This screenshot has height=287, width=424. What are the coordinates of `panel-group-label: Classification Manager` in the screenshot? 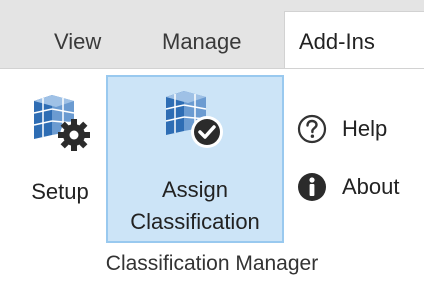 It's located at (212, 263).